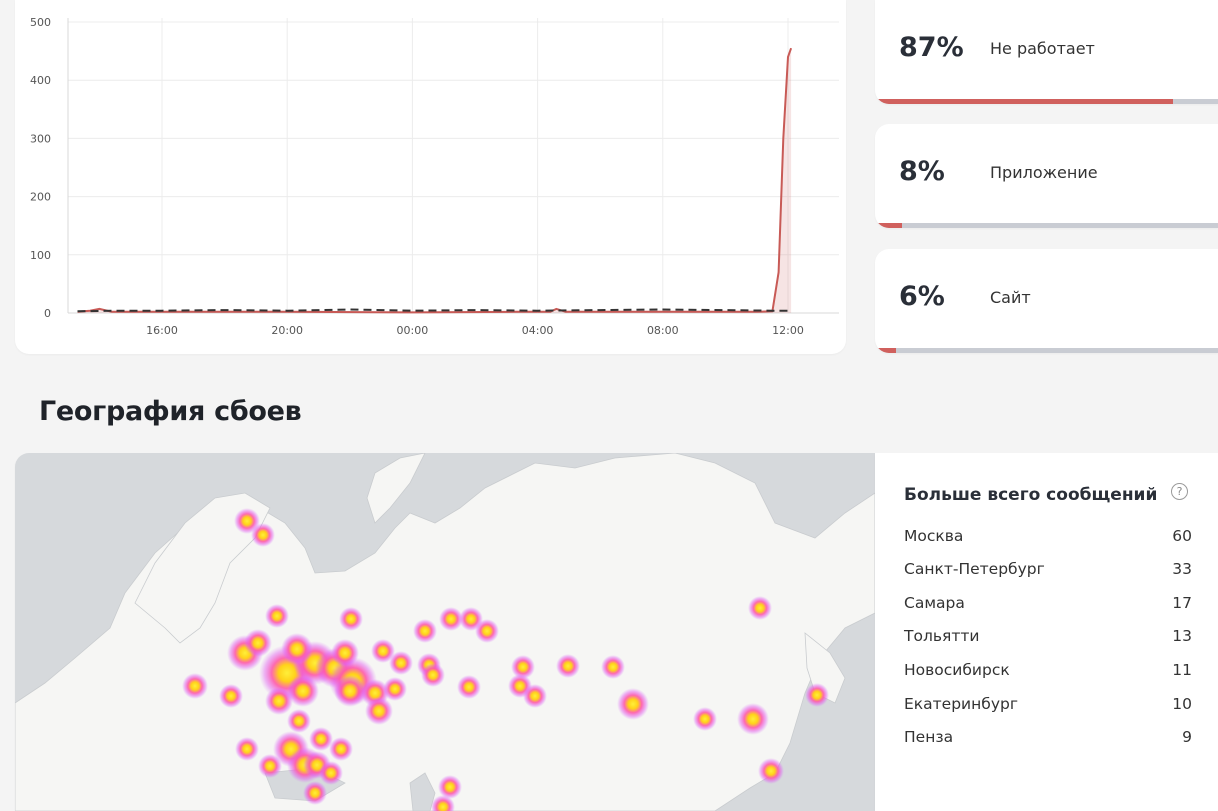 This screenshot has height=811, width=1218. What do you see at coordinates (1048, 638) in the screenshot?
I see `city-row: Тольятти 13` at bounding box center [1048, 638].